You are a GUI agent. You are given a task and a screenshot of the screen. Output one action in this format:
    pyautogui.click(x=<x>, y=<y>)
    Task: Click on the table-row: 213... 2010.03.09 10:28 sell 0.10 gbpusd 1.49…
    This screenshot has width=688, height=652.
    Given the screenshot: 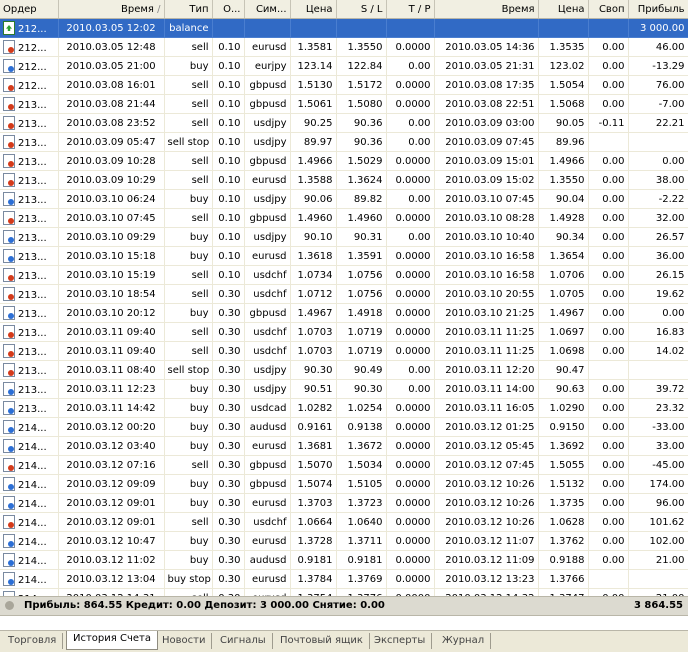 What is the action you would take?
    pyautogui.click(x=344, y=161)
    